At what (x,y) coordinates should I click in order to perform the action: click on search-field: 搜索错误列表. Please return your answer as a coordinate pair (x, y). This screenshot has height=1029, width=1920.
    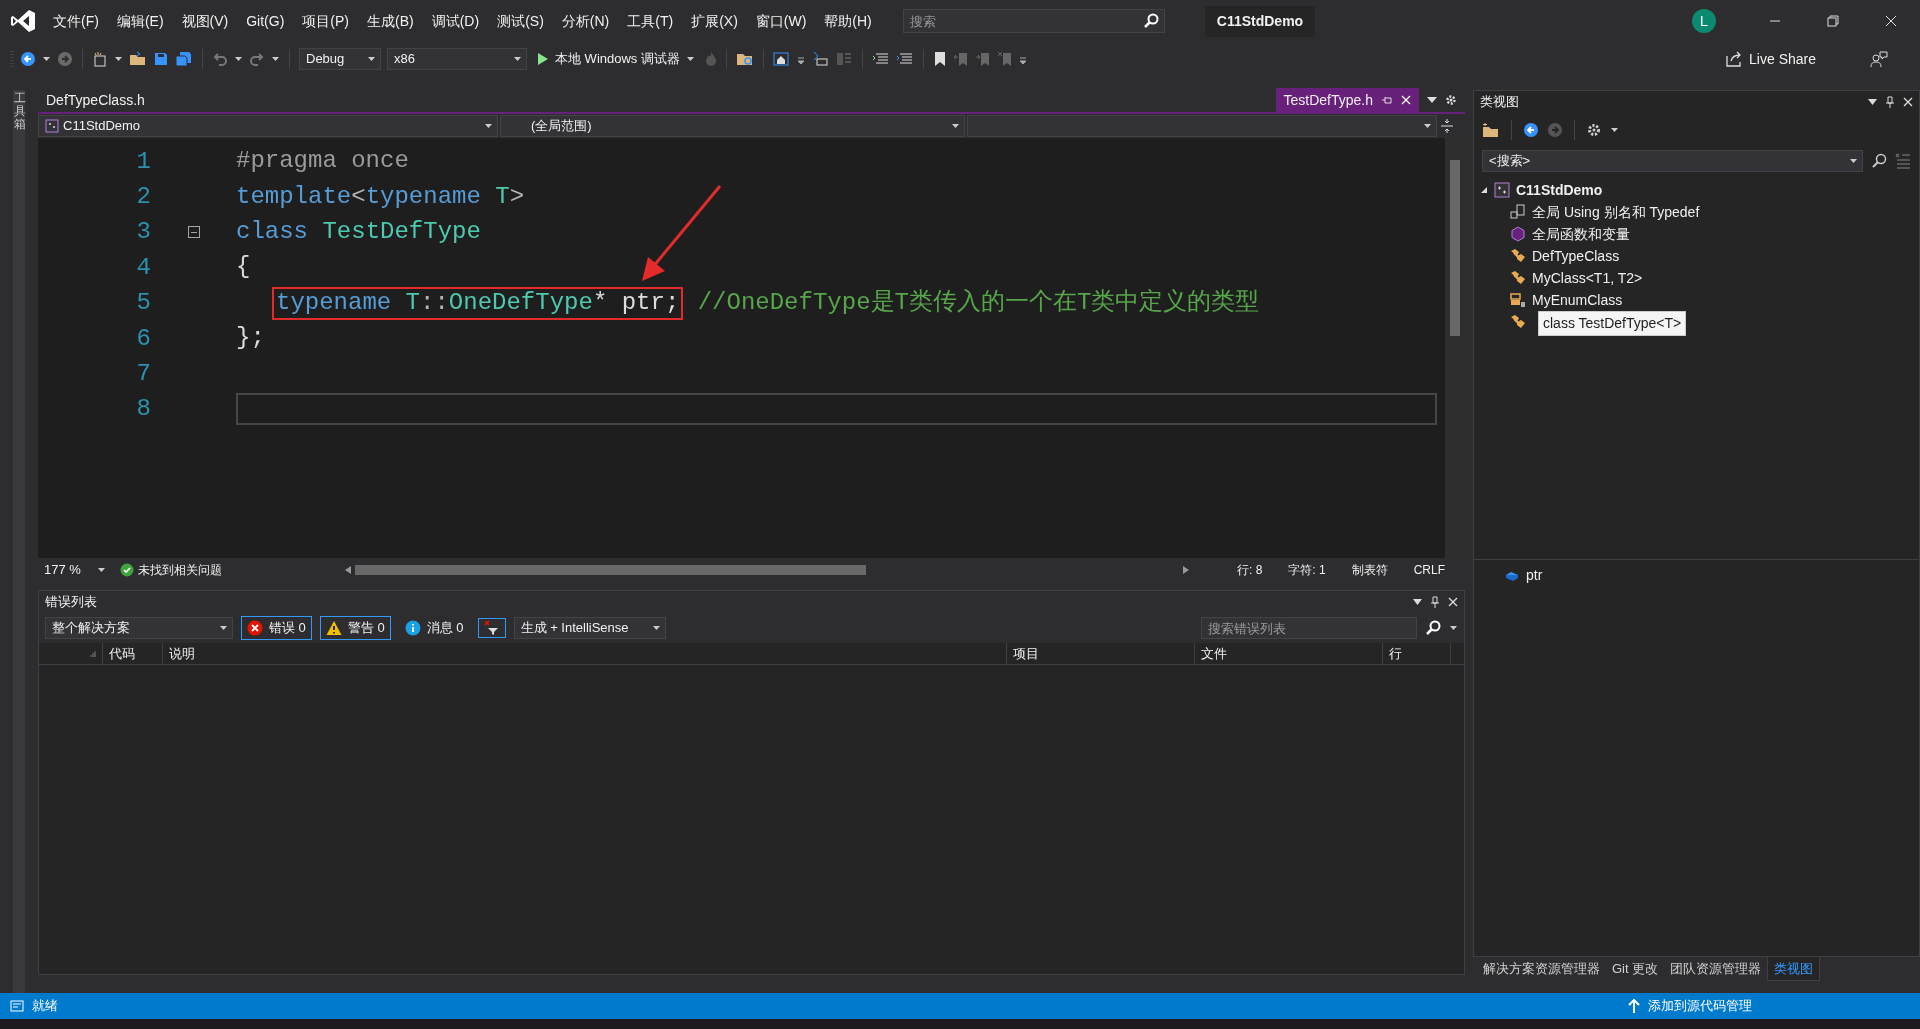
    Looking at the image, I should click on (1309, 628).